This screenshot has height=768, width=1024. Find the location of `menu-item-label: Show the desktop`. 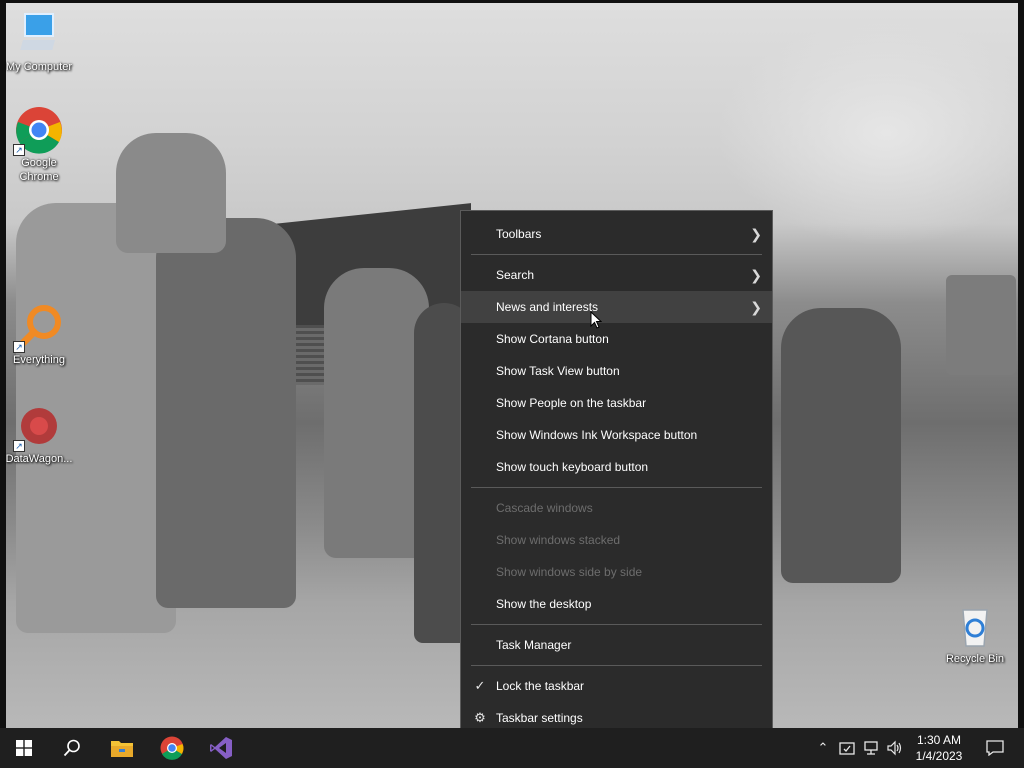

menu-item-label: Show the desktop is located at coordinates (544, 604).